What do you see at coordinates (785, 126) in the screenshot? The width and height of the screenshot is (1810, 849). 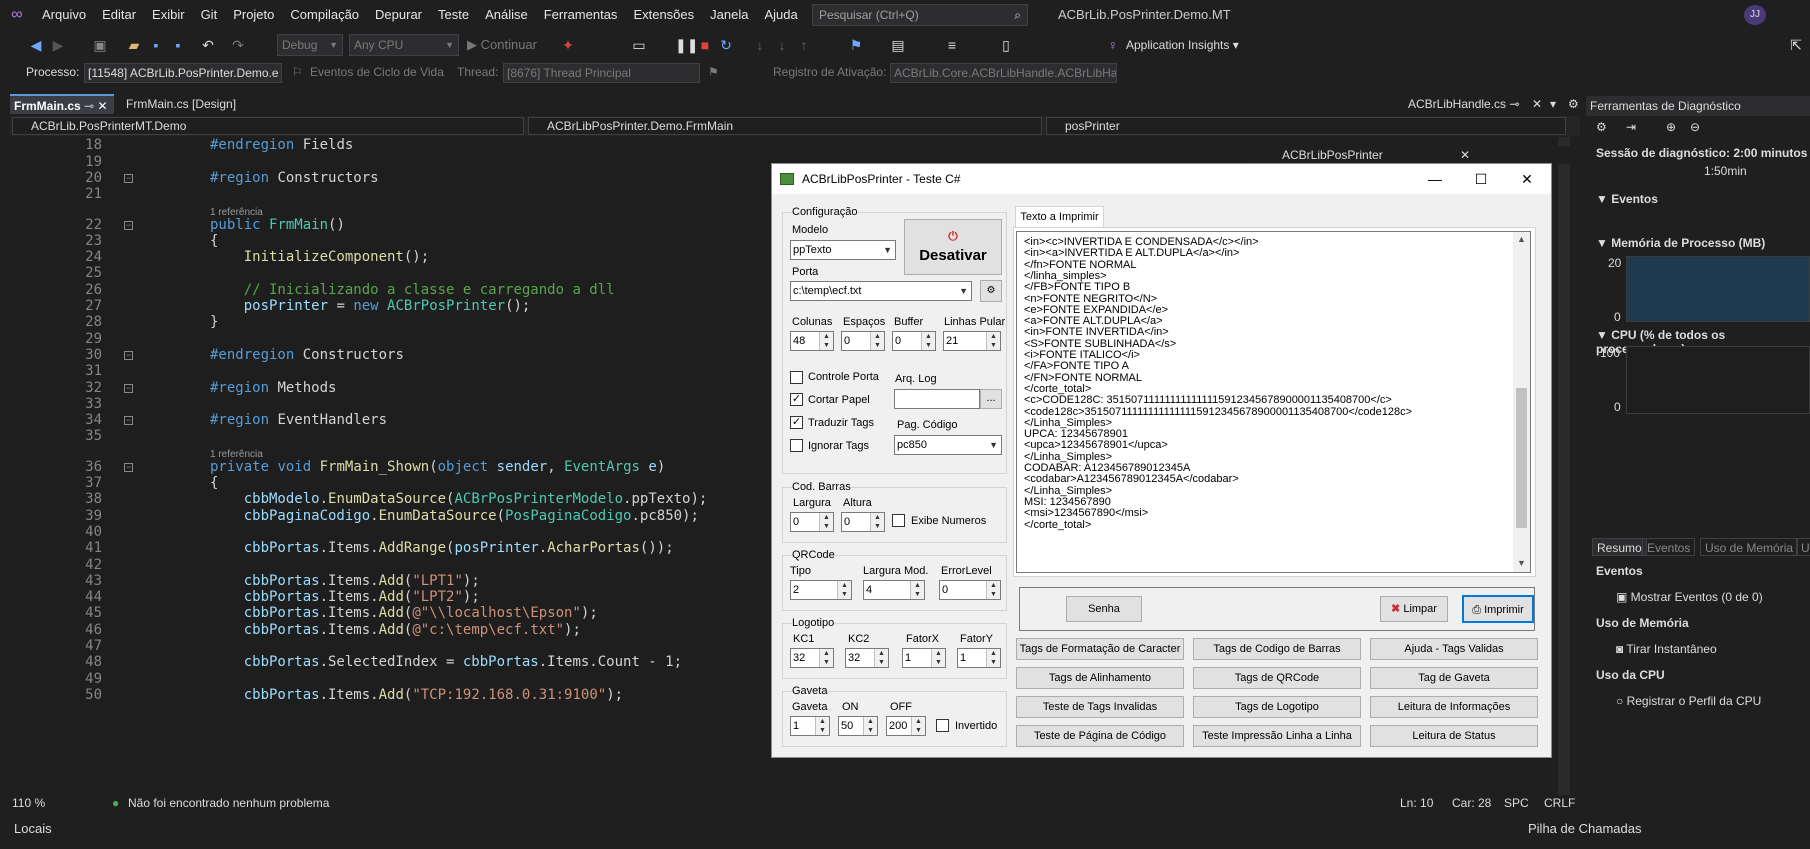 I see `class-dropdown: ACBrLibPosPrinter.Demo.FrmMain` at bounding box center [785, 126].